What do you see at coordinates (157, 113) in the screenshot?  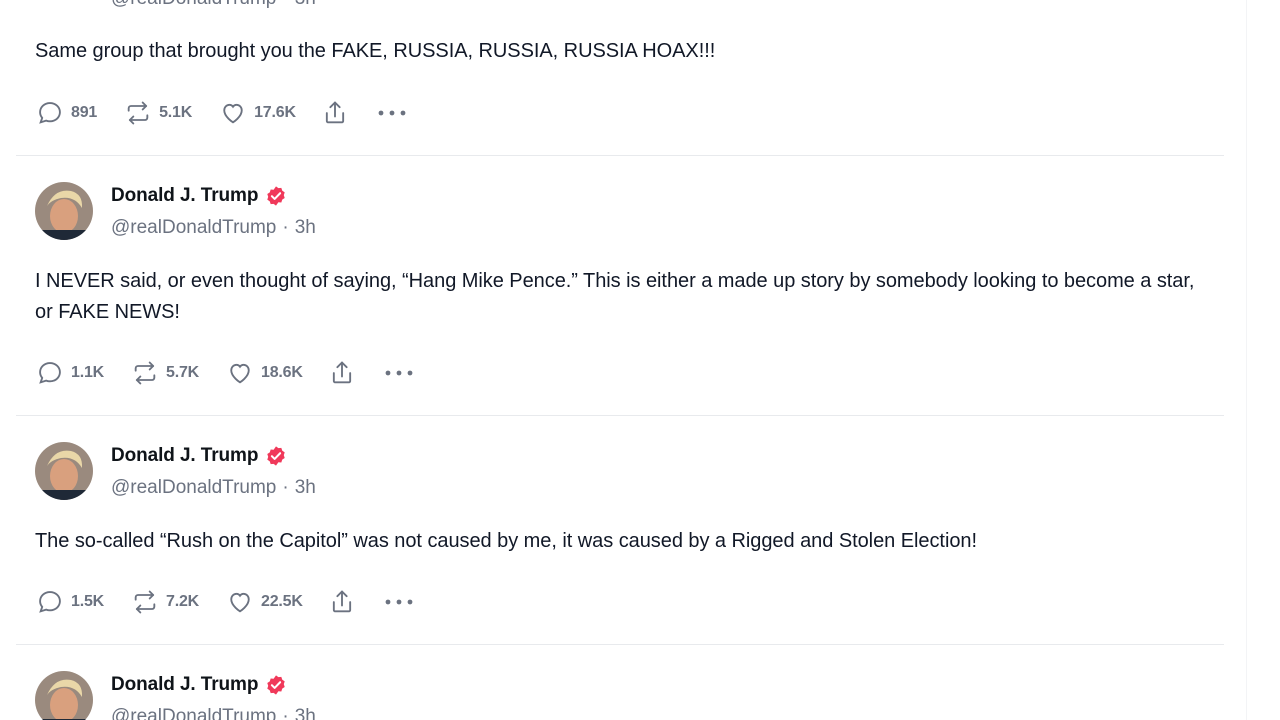 I see `repost-button: 5.1K` at bounding box center [157, 113].